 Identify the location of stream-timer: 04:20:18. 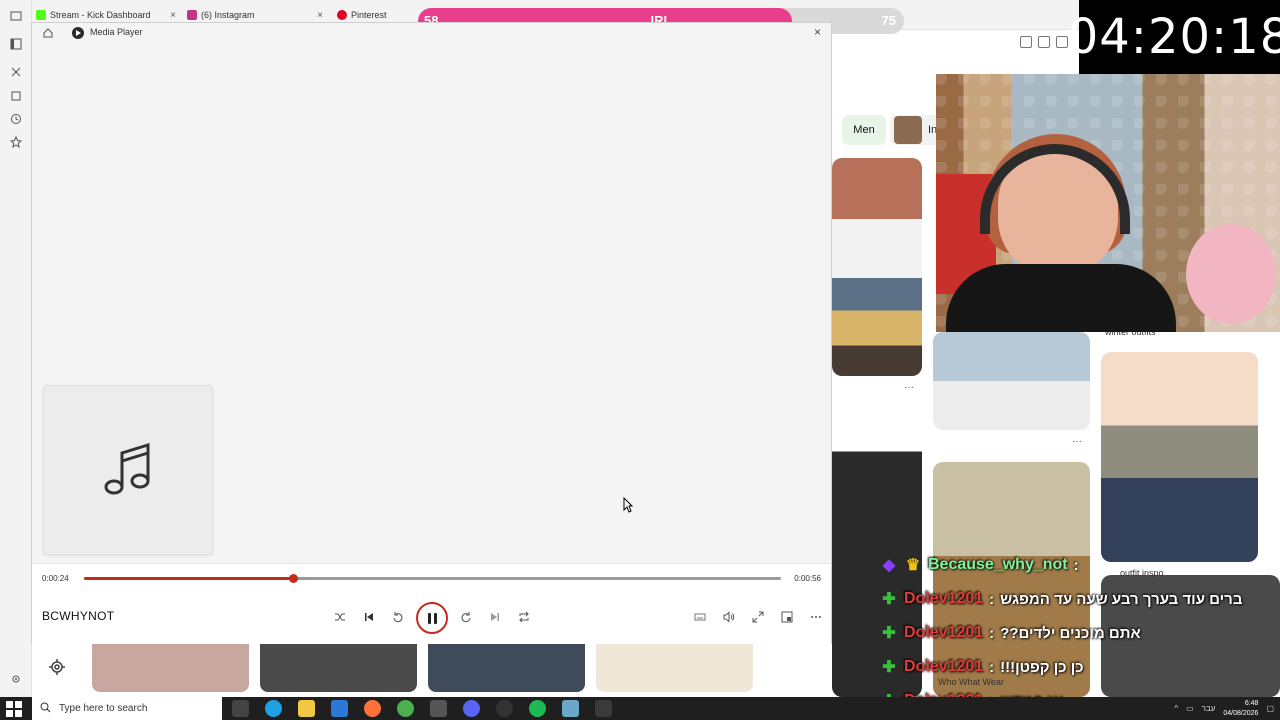
(1174, 37).